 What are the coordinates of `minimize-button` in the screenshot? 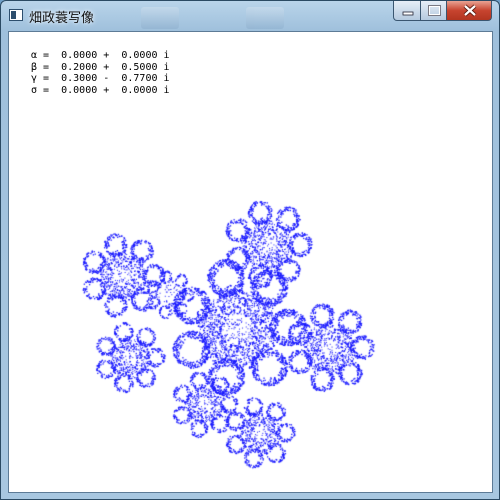 It's located at (407, 11).